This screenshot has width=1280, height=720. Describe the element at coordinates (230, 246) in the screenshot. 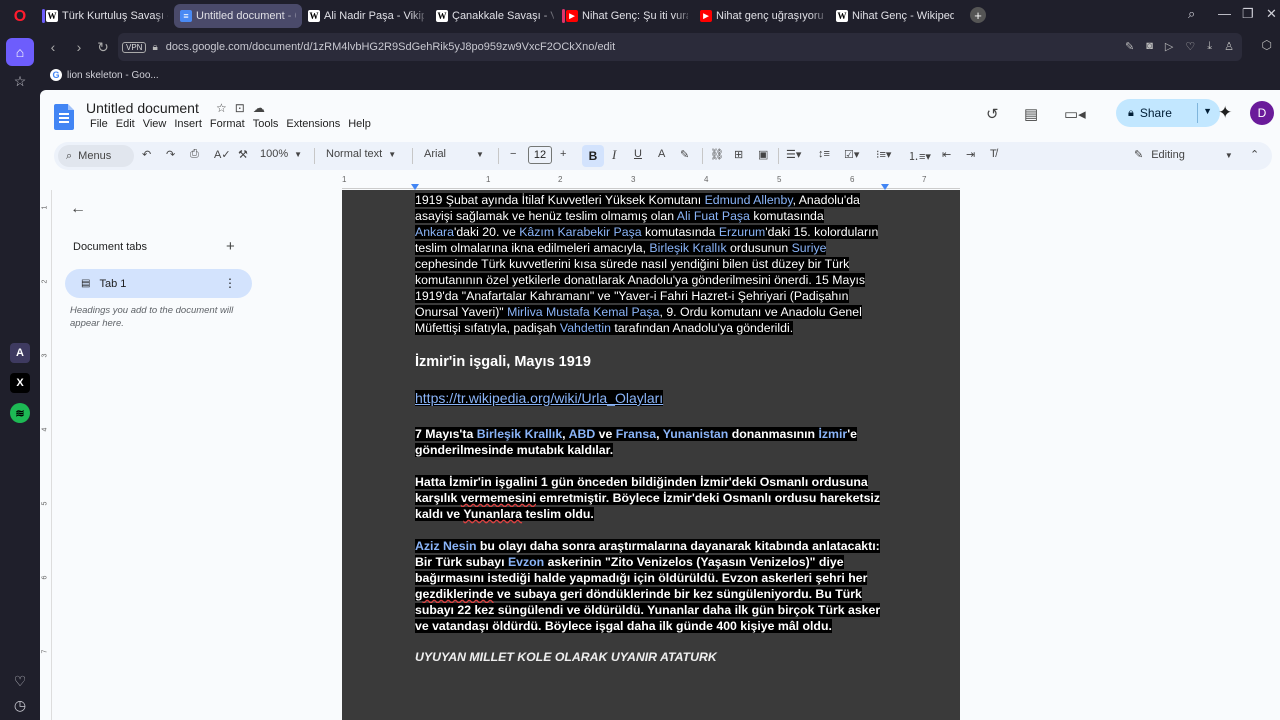

I see `add-tab-button: +` at that location.